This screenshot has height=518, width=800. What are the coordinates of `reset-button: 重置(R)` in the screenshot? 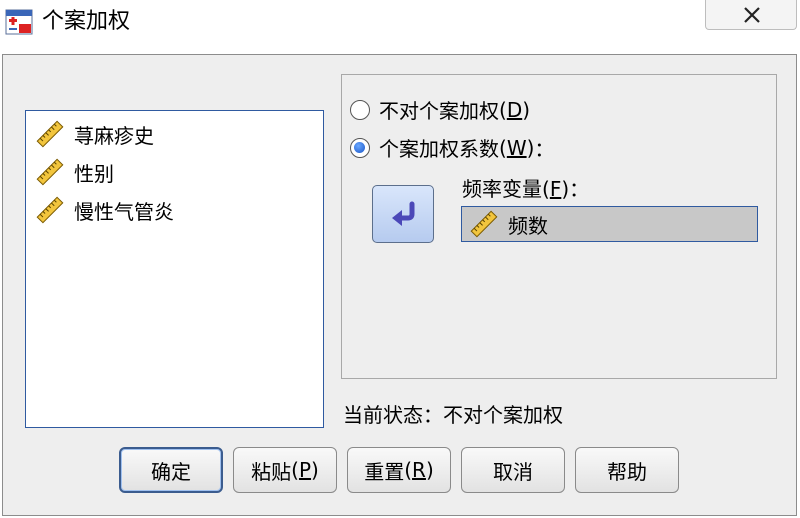 It's located at (399, 470).